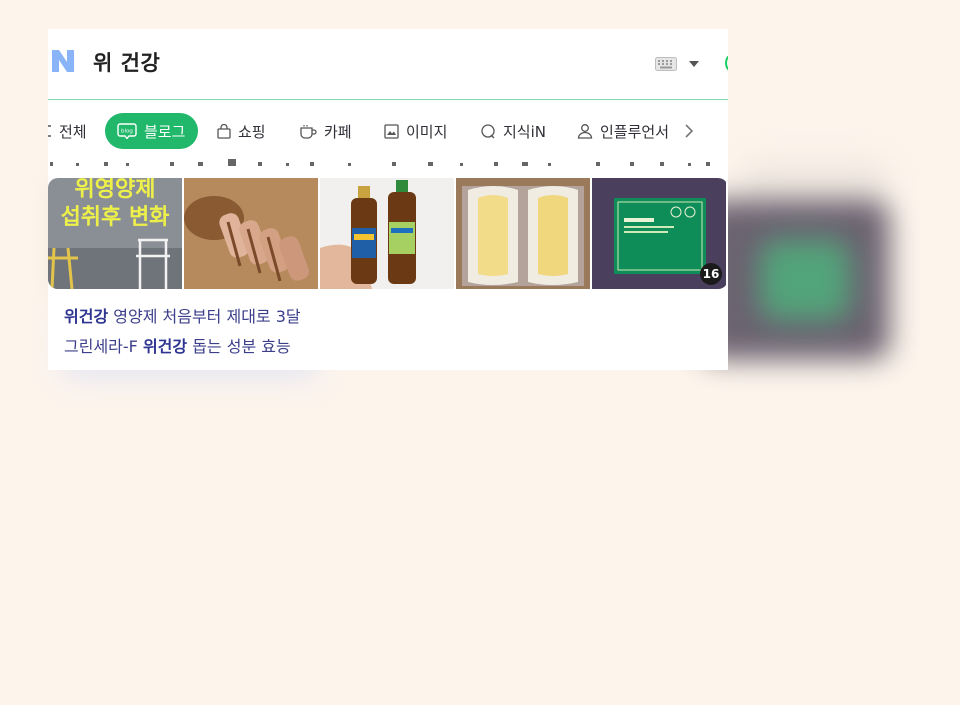 This screenshot has width=960, height=705. What do you see at coordinates (73, 131) in the screenshot?
I see `tab-label: 전체` at bounding box center [73, 131].